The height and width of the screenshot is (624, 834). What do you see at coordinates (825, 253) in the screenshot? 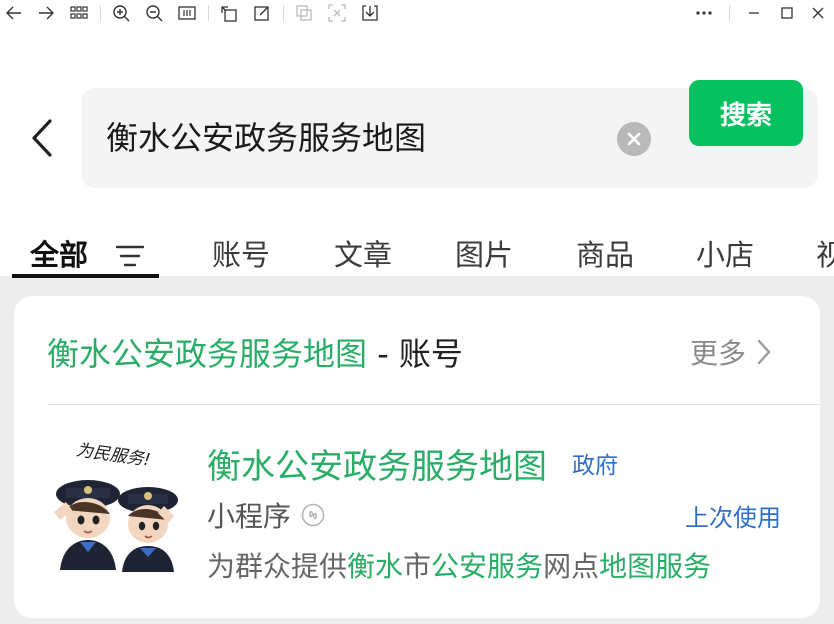
I see `tab-video: 视` at bounding box center [825, 253].